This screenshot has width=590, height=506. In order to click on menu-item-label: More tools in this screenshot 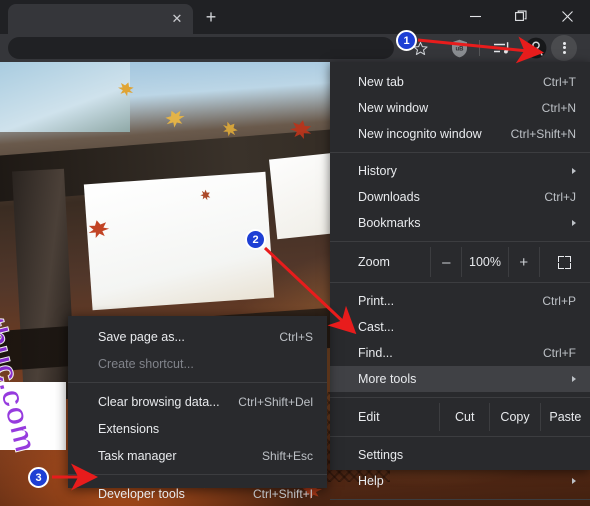, I will do `click(387, 379)`.